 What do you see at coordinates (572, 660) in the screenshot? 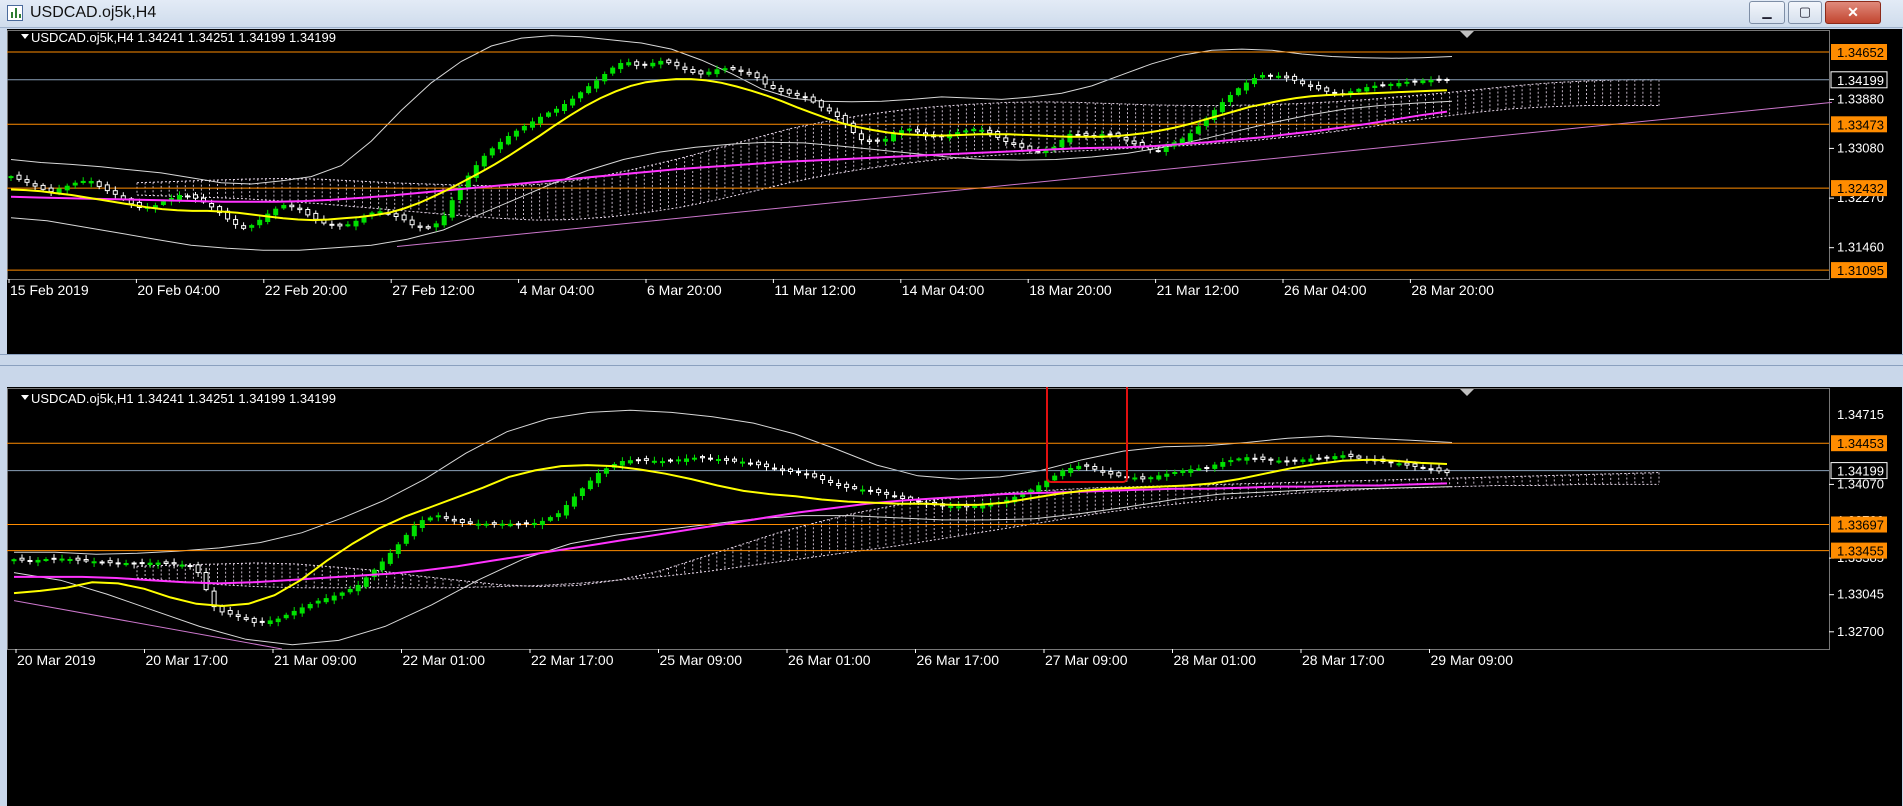
I see `time-tick-label: 22 Mar 17:00` at bounding box center [572, 660].